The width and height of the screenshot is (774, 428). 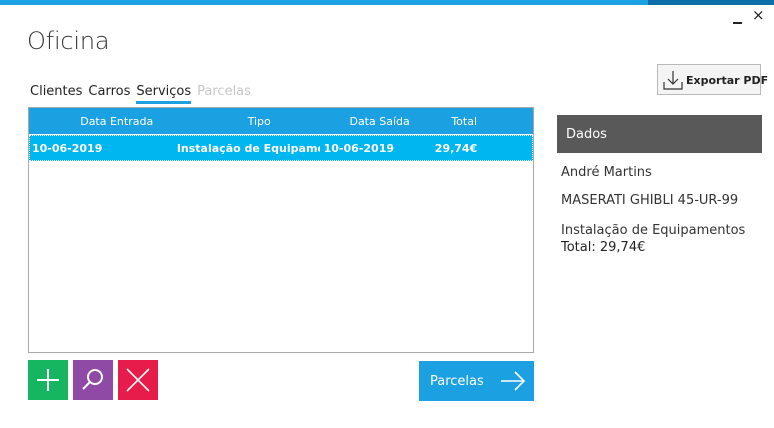 What do you see at coordinates (650, 200) in the screenshot?
I see `car-info: MASERATI GHIBLI 45-UR-99` at bounding box center [650, 200].